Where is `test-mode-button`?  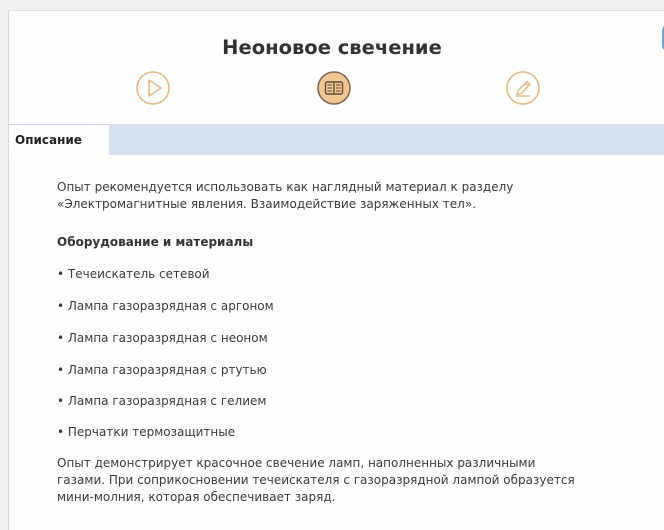
test-mode-button is located at coordinates (523, 88).